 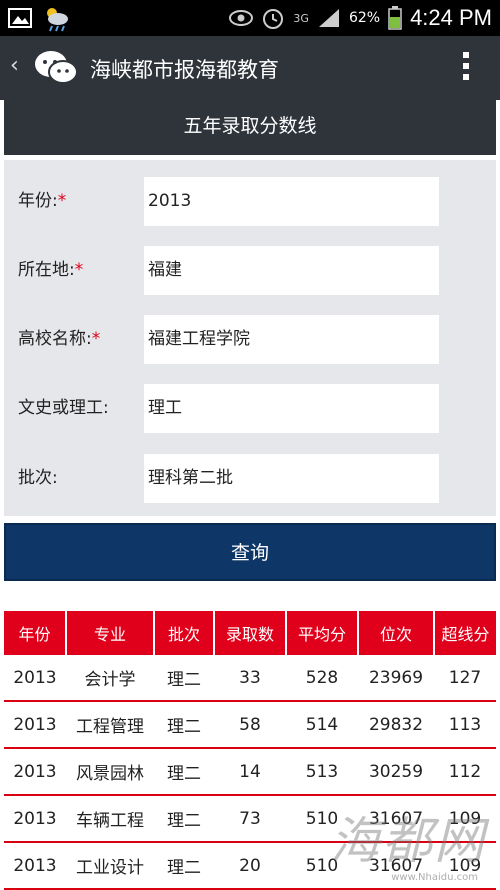 What do you see at coordinates (250, 552) in the screenshot?
I see `query-button: 查询` at bounding box center [250, 552].